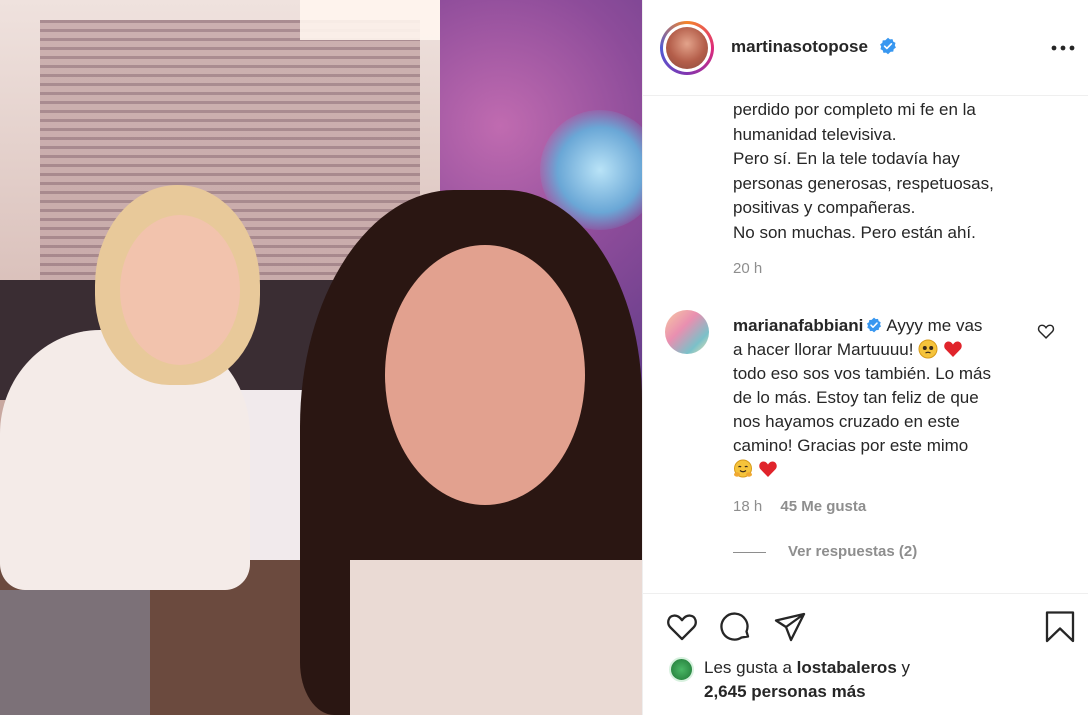 The width and height of the screenshot is (1088, 715). What do you see at coordinates (747, 268) in the screenshot?
I see `caption-timestamp: 20 h` at bounding box center [747, 268].